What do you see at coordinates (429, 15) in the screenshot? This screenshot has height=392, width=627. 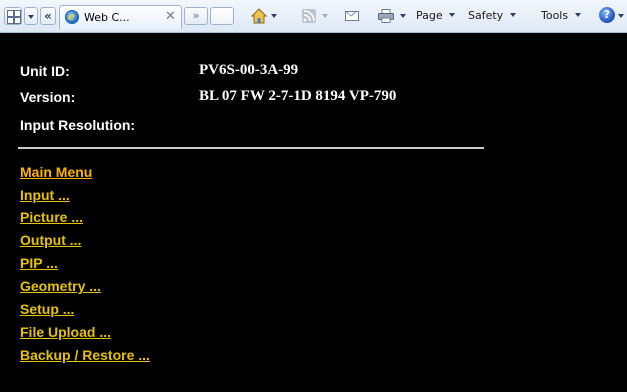 I see `page-menu-label: Page` at bounding box center [429, 15].